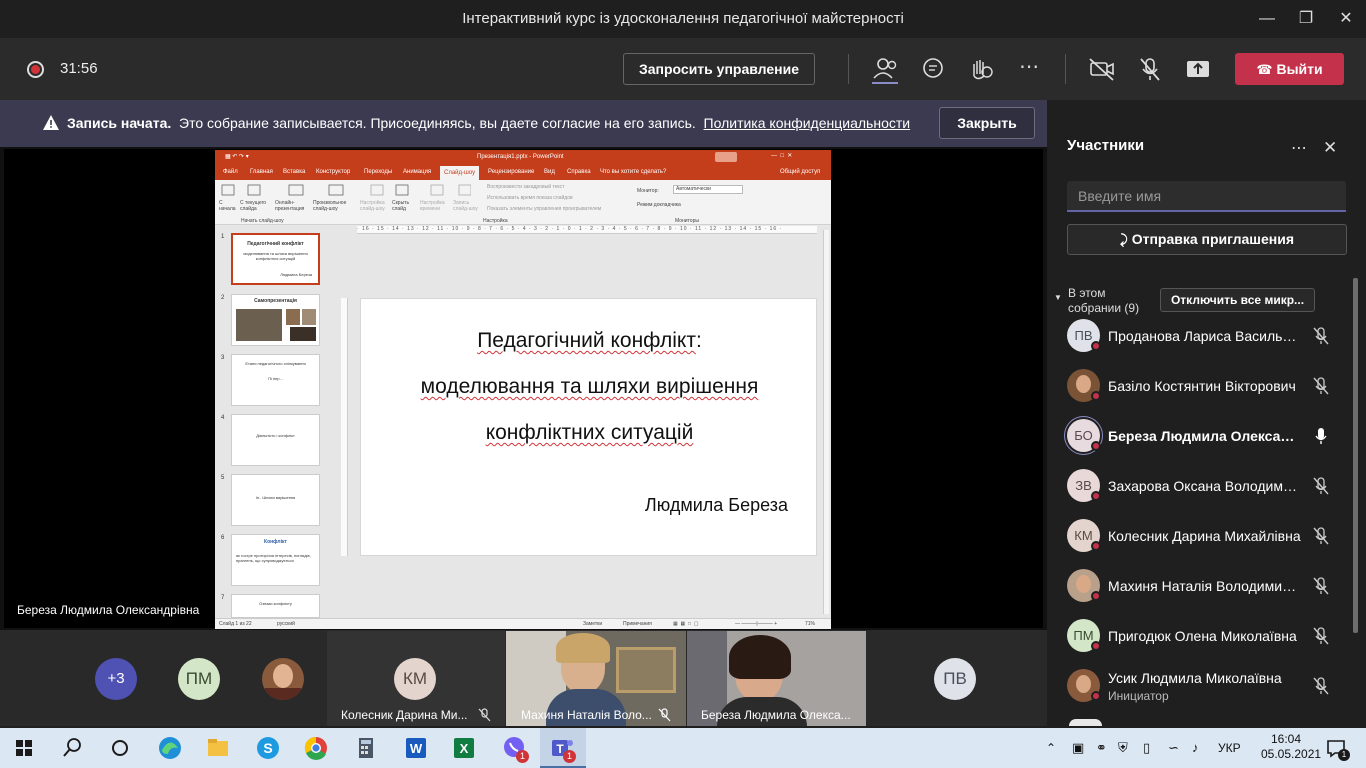 The height and width of the screenshot is (768, 1366). Describe the element at coordinates (333, 172) in the screenshot. I see `tab-design: Конструктор` at that location.